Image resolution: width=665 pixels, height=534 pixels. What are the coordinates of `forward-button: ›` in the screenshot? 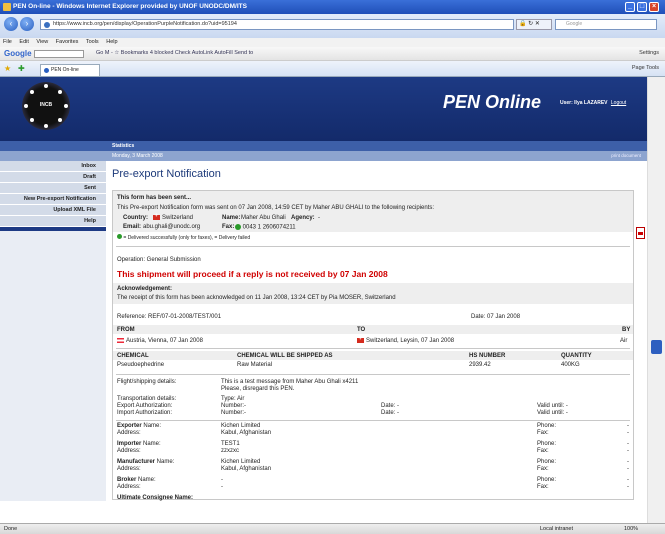 It's located at (27, 24).